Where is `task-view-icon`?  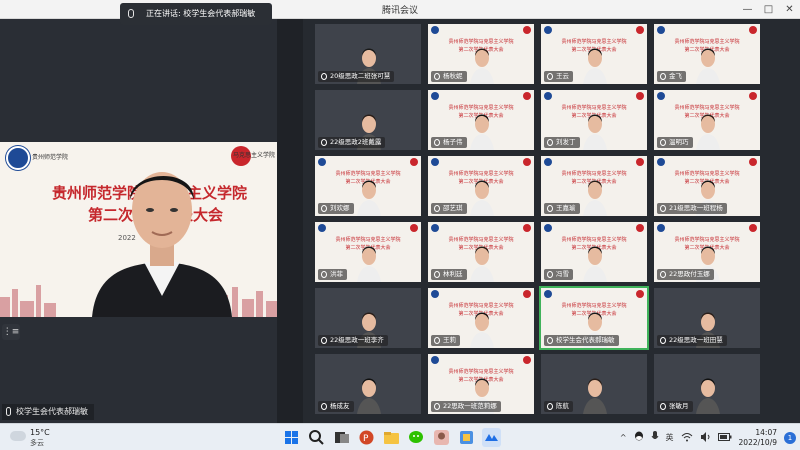
task-view-icon is located at coordinates (341, 437).